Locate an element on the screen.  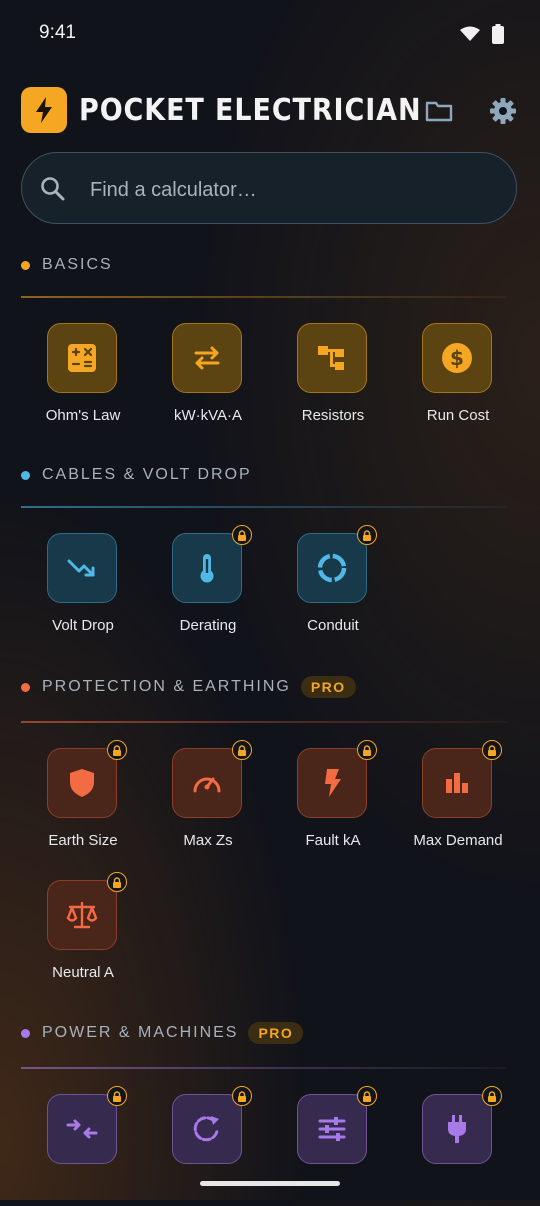
gear-icon is located at coordinates (503, 111).